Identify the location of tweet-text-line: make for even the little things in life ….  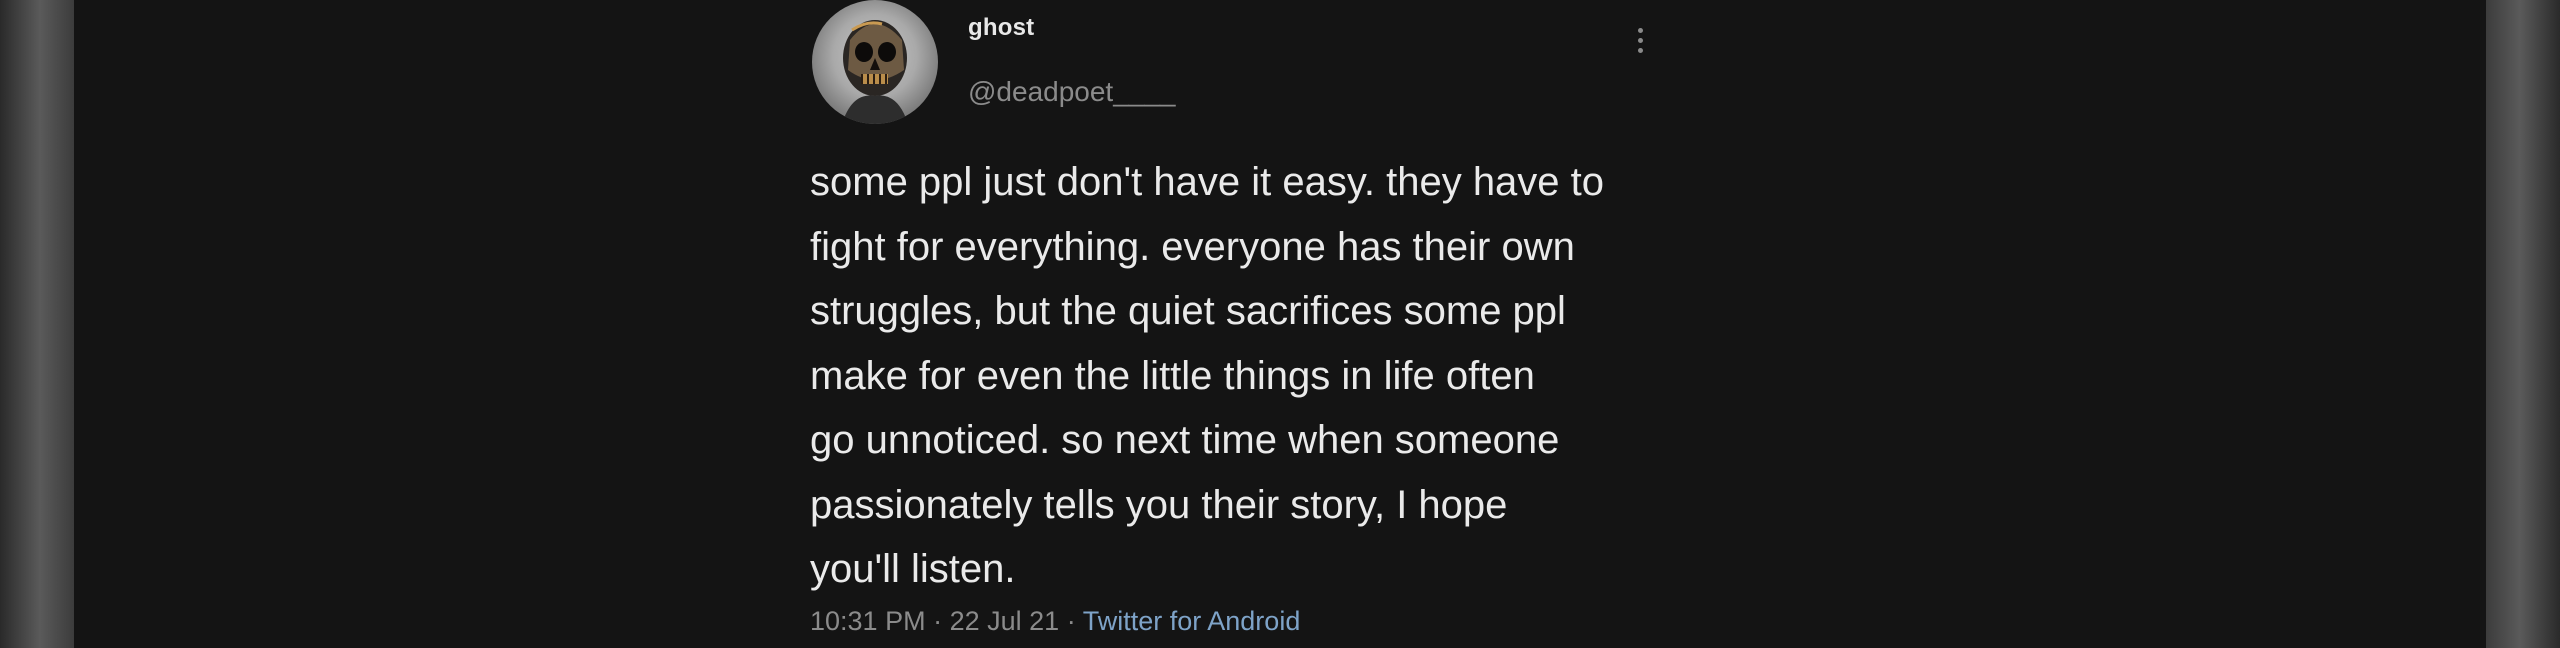
(1172, 375).